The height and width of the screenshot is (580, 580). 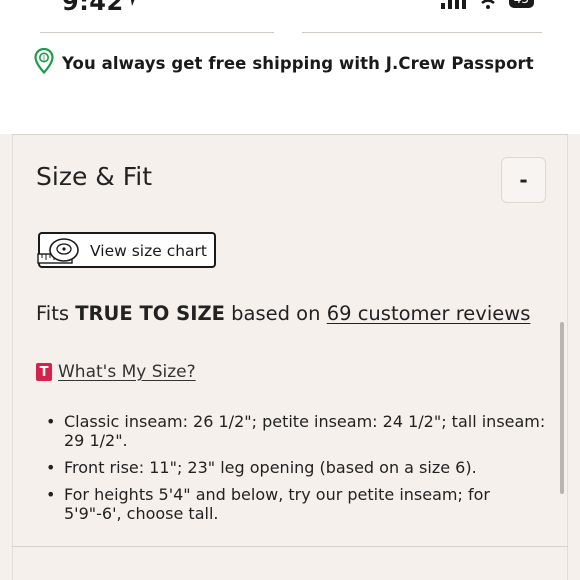 What do you see at coordinates (12, 357) in the screenshot?
I see `panel-border-left` at bounding box center [12, 357].